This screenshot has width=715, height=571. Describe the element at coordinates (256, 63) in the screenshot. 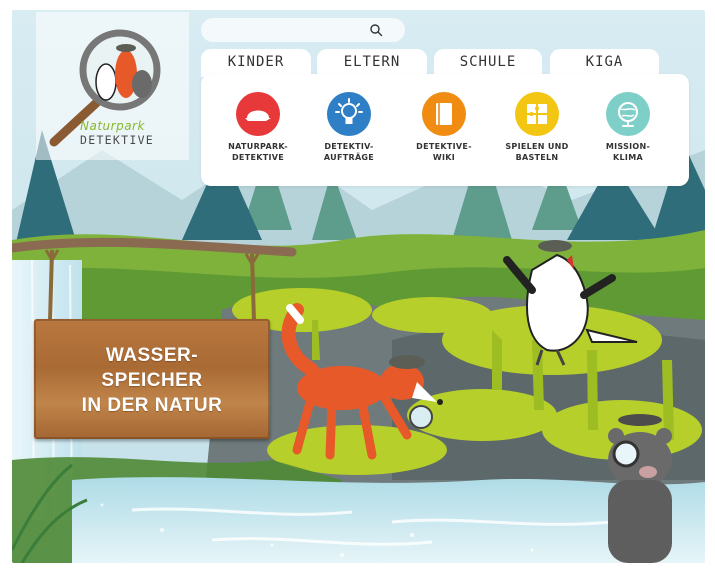

I see `tab-kinder: KINDER` at that location.